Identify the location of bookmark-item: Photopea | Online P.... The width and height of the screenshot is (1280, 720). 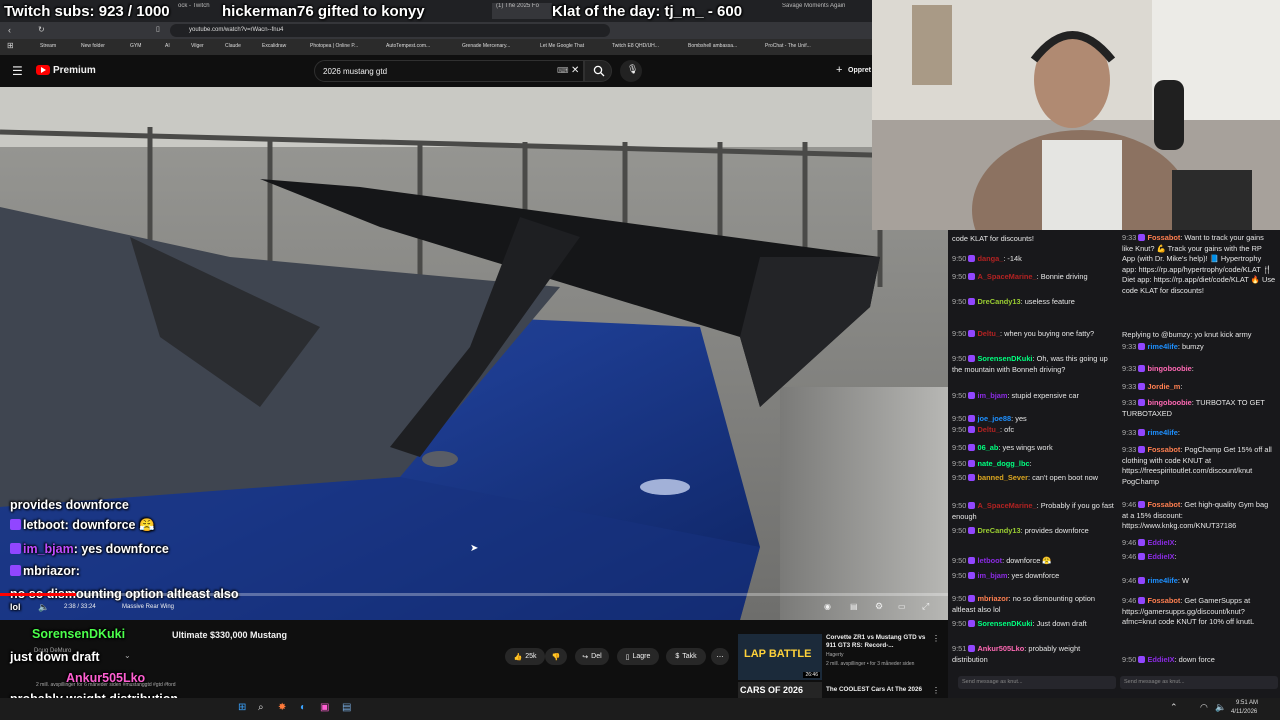
(334, 46).